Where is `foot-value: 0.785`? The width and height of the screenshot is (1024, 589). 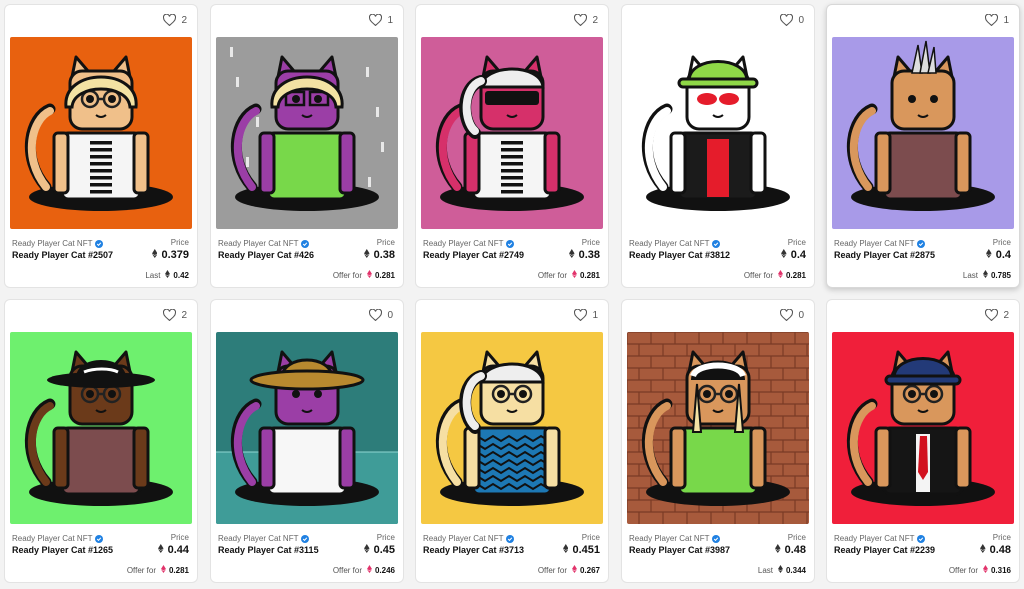
foot-value: 0.785 is located at coordinates (1000, 275).